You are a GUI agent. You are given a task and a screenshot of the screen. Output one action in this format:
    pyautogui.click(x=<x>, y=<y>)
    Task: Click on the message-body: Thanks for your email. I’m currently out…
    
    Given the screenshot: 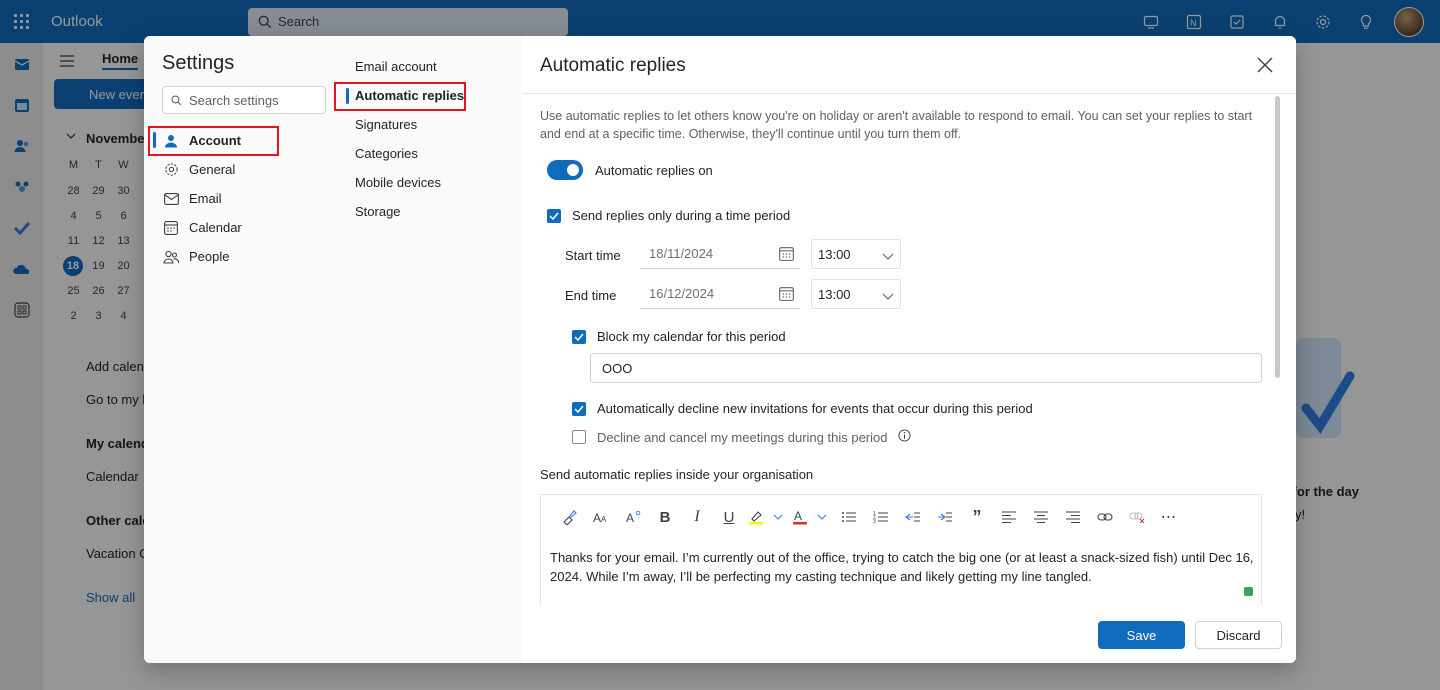 What is the action you would take?
    pyautogui.click(x=902, y=567)
    